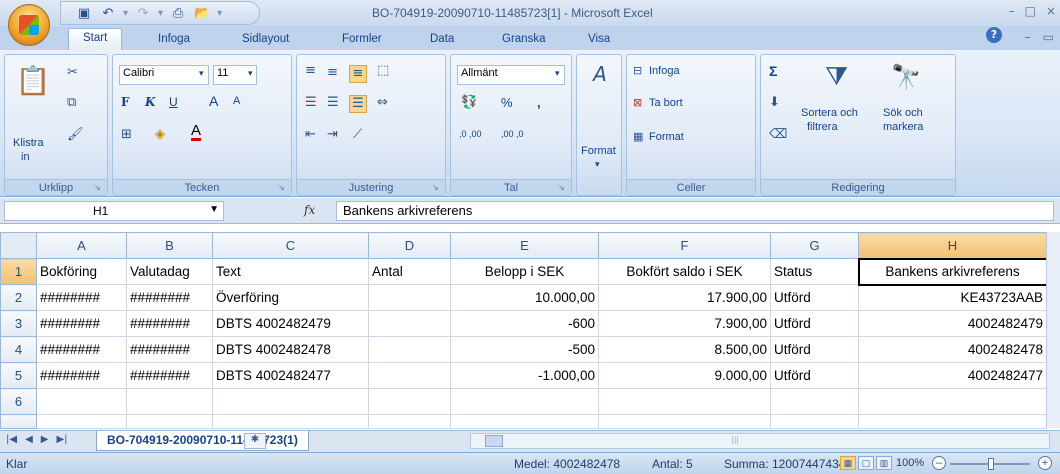 This screenshot has width=1060, height=474. What do you see at coordinates (848, 463) in the screenshot?
I see `normal-view-icon: ▦` at bounding box center [848, 463].